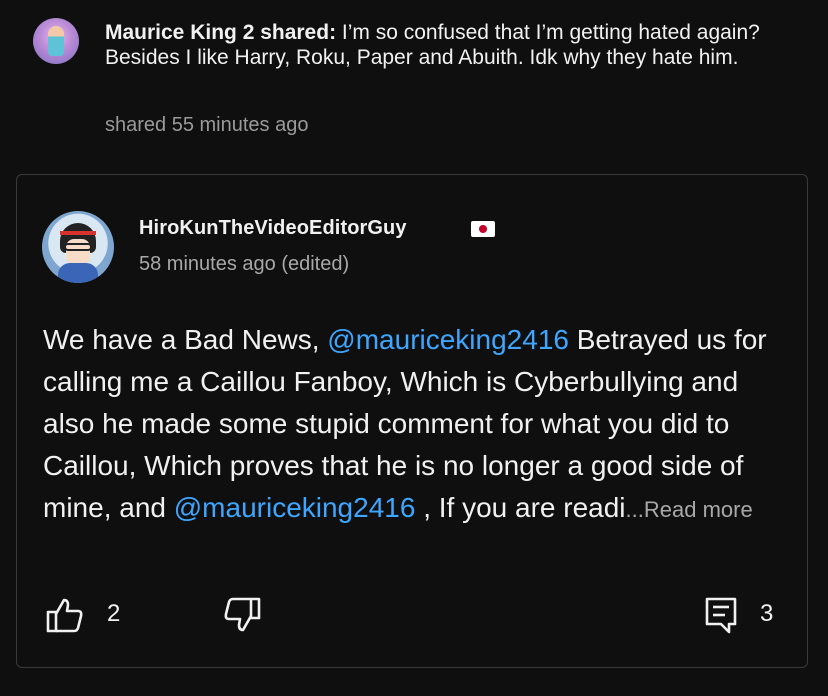  I want to click on share-timestamp: shared 55 minutes ago, so click(207, 125).